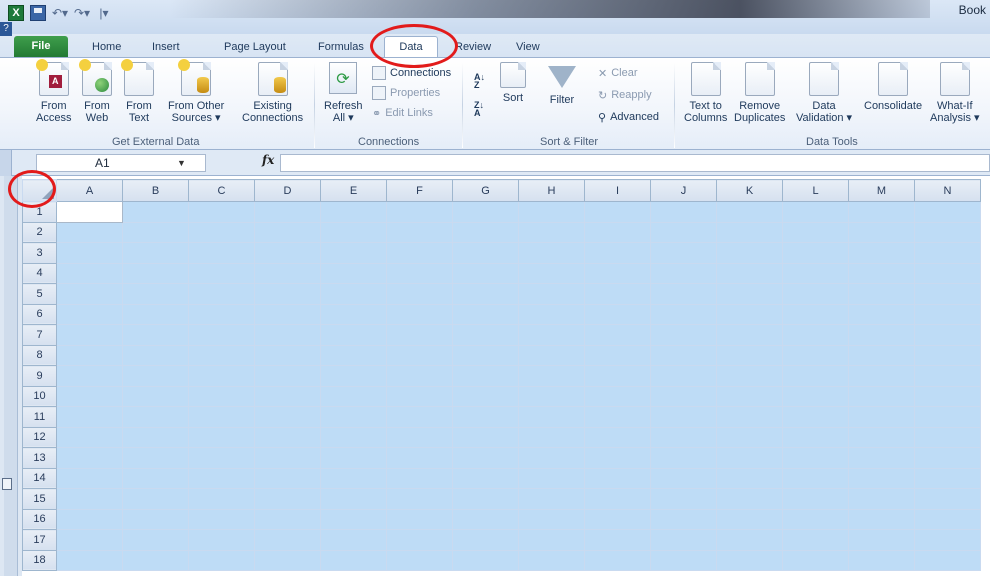  What do you see at coordinates (628, 117) in the screenshot?
I see `advanced-button: ⚲ Advanced` at bounding box center [628, 117].